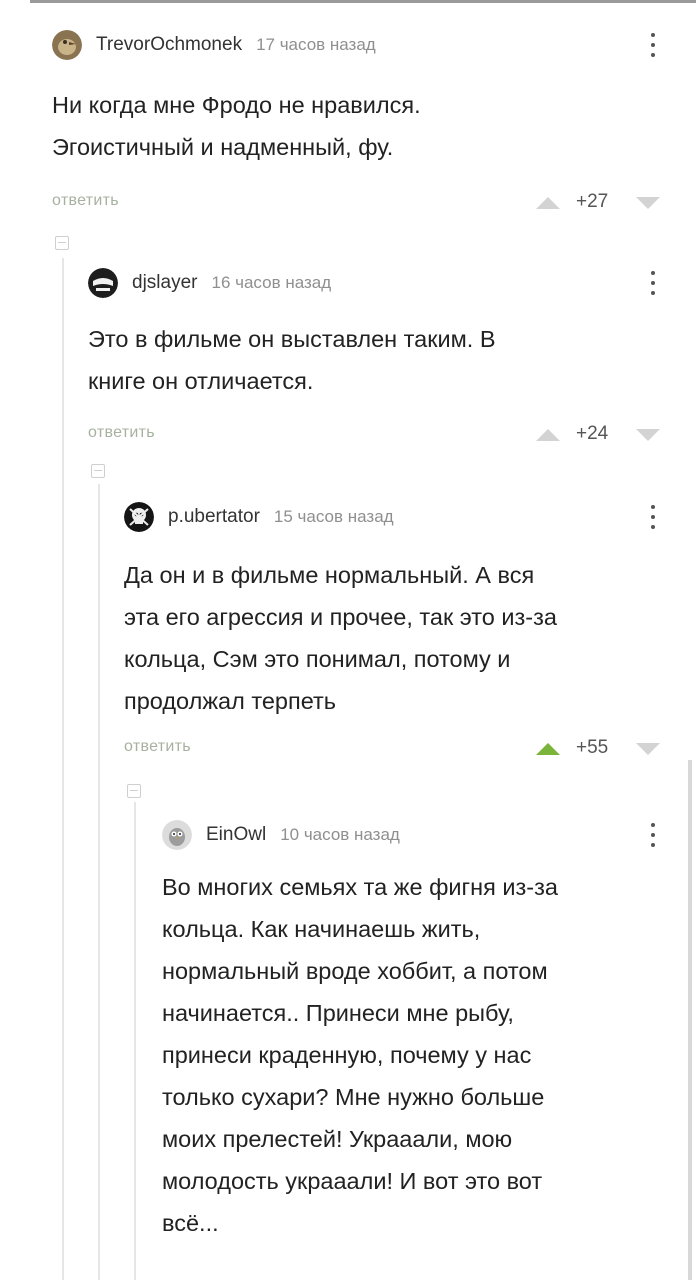 The width and height of the screenshot is (696, 1280). What do you see at coordinates (67, 45) in the screenshot?
I see `bird-avatar-icon` at bounding box center [67, 45].